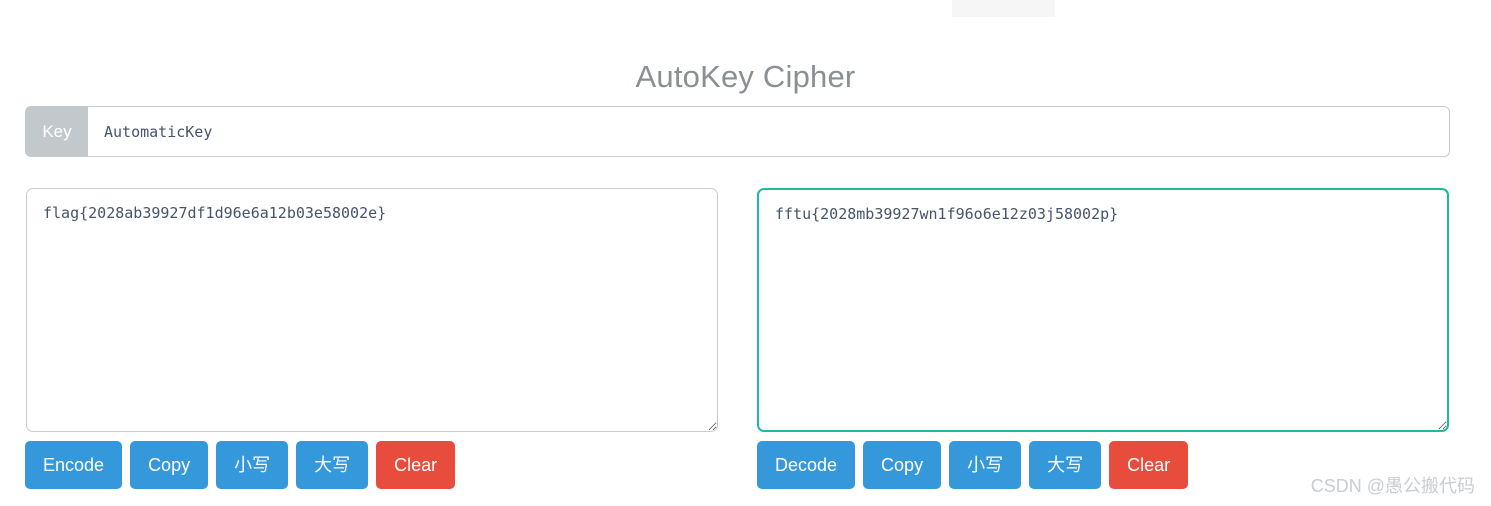 This screenshot has width=1491, height=506. What do you see at coordinates (169, 465) in the screenshot?
I see `copy-button-left: Copy` at bounding box center [169, 465].